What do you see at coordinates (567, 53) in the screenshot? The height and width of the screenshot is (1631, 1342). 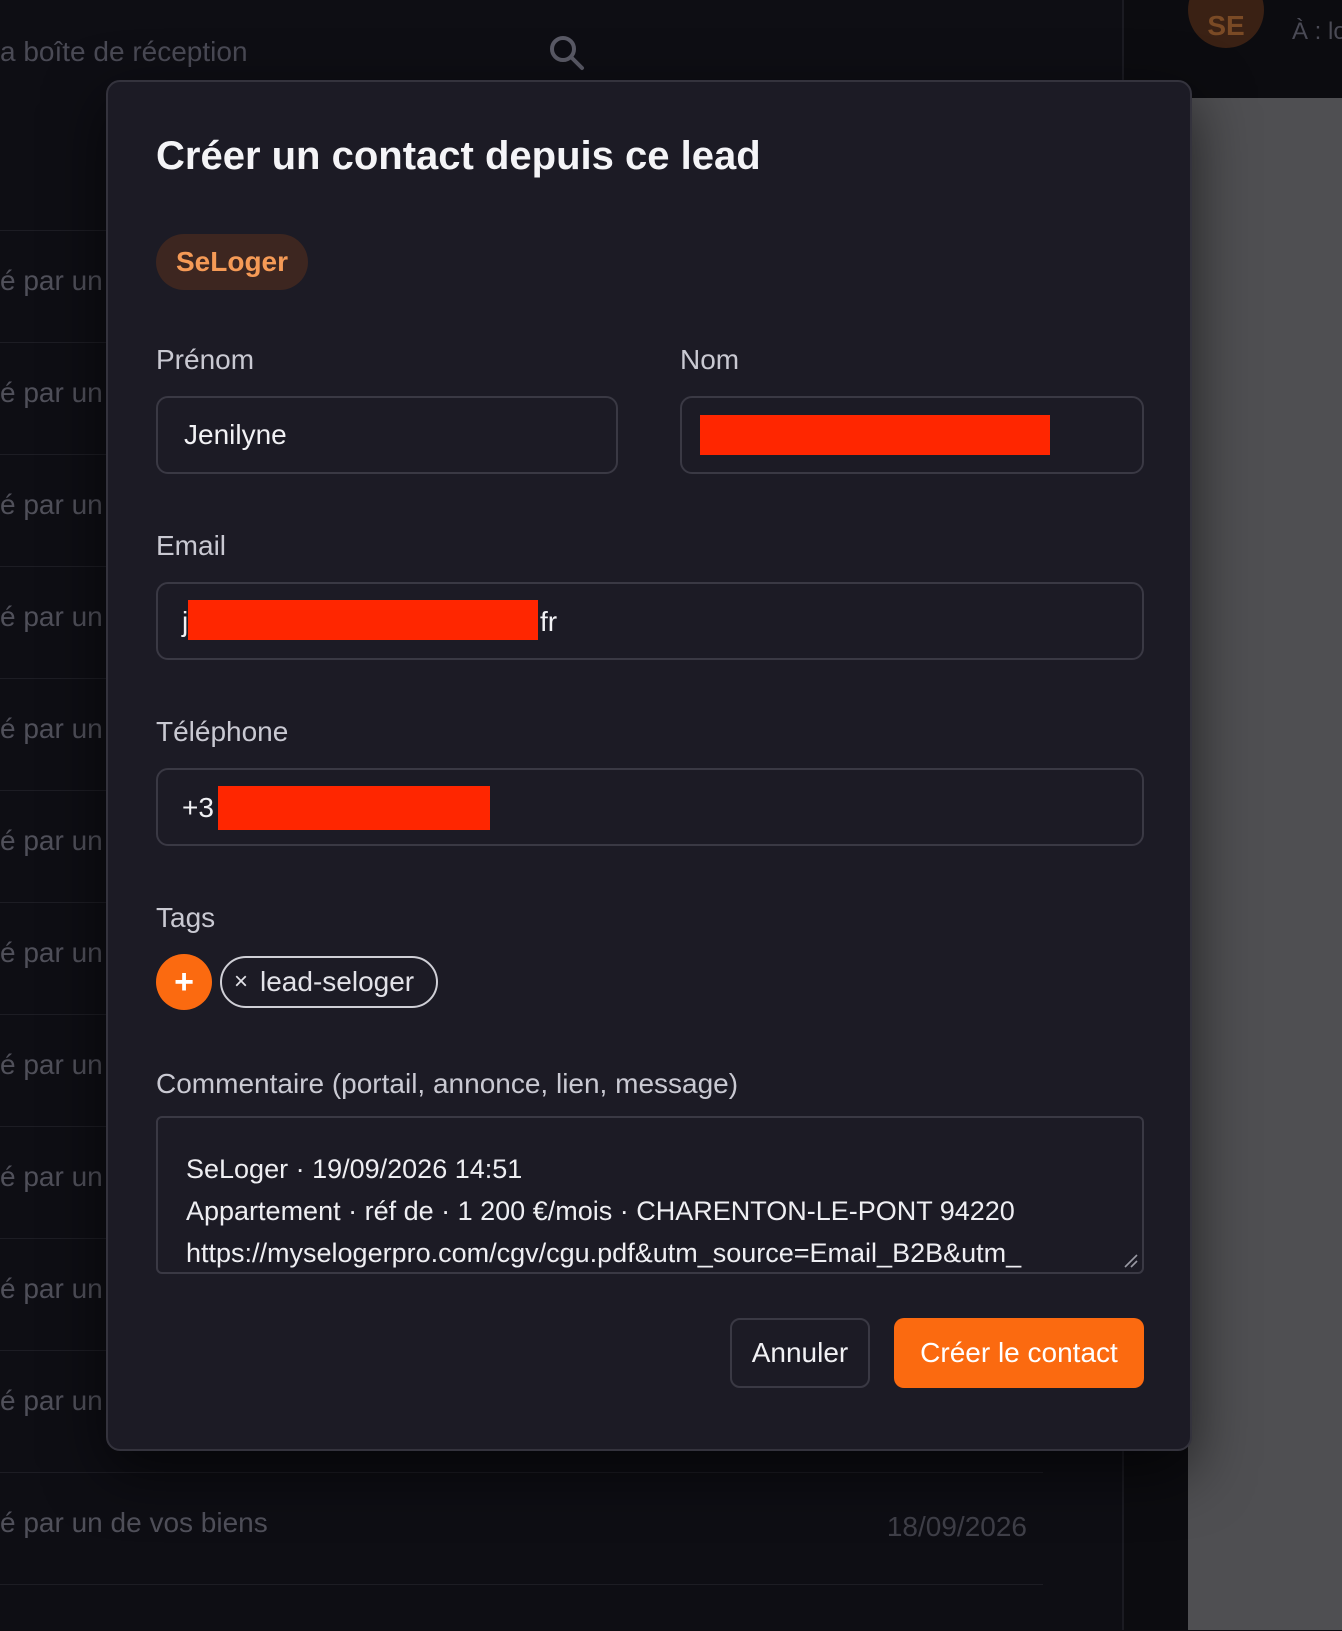 I see `search-icon` at bounding box center [567, 53].